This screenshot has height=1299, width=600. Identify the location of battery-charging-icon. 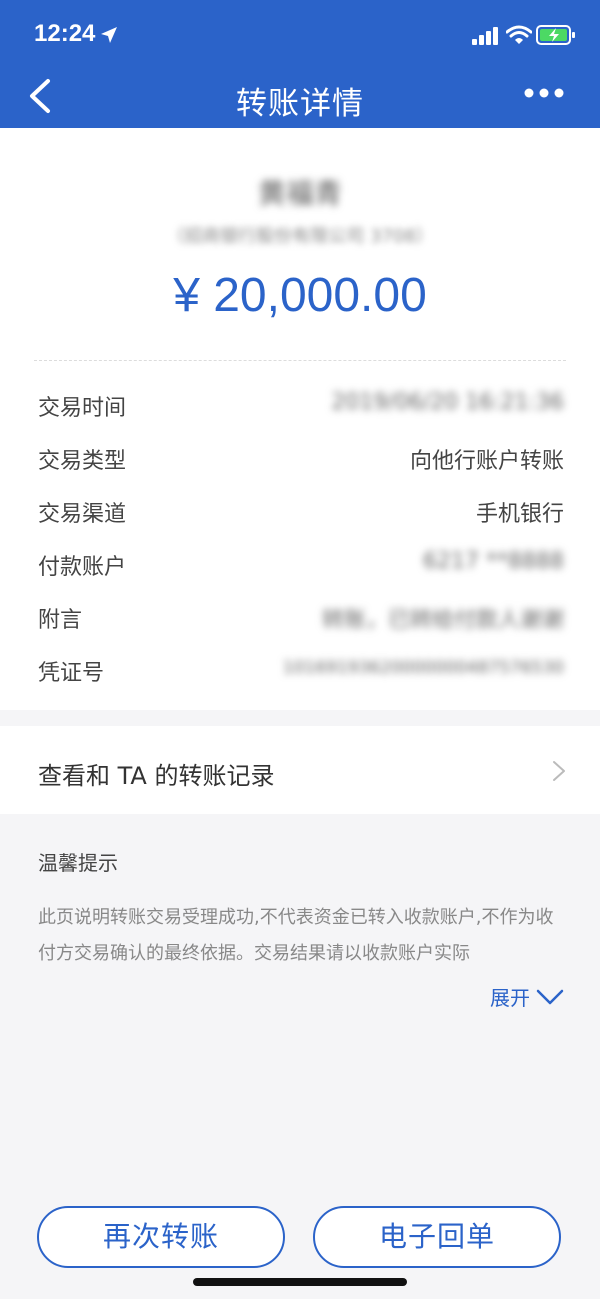
(555, 35).